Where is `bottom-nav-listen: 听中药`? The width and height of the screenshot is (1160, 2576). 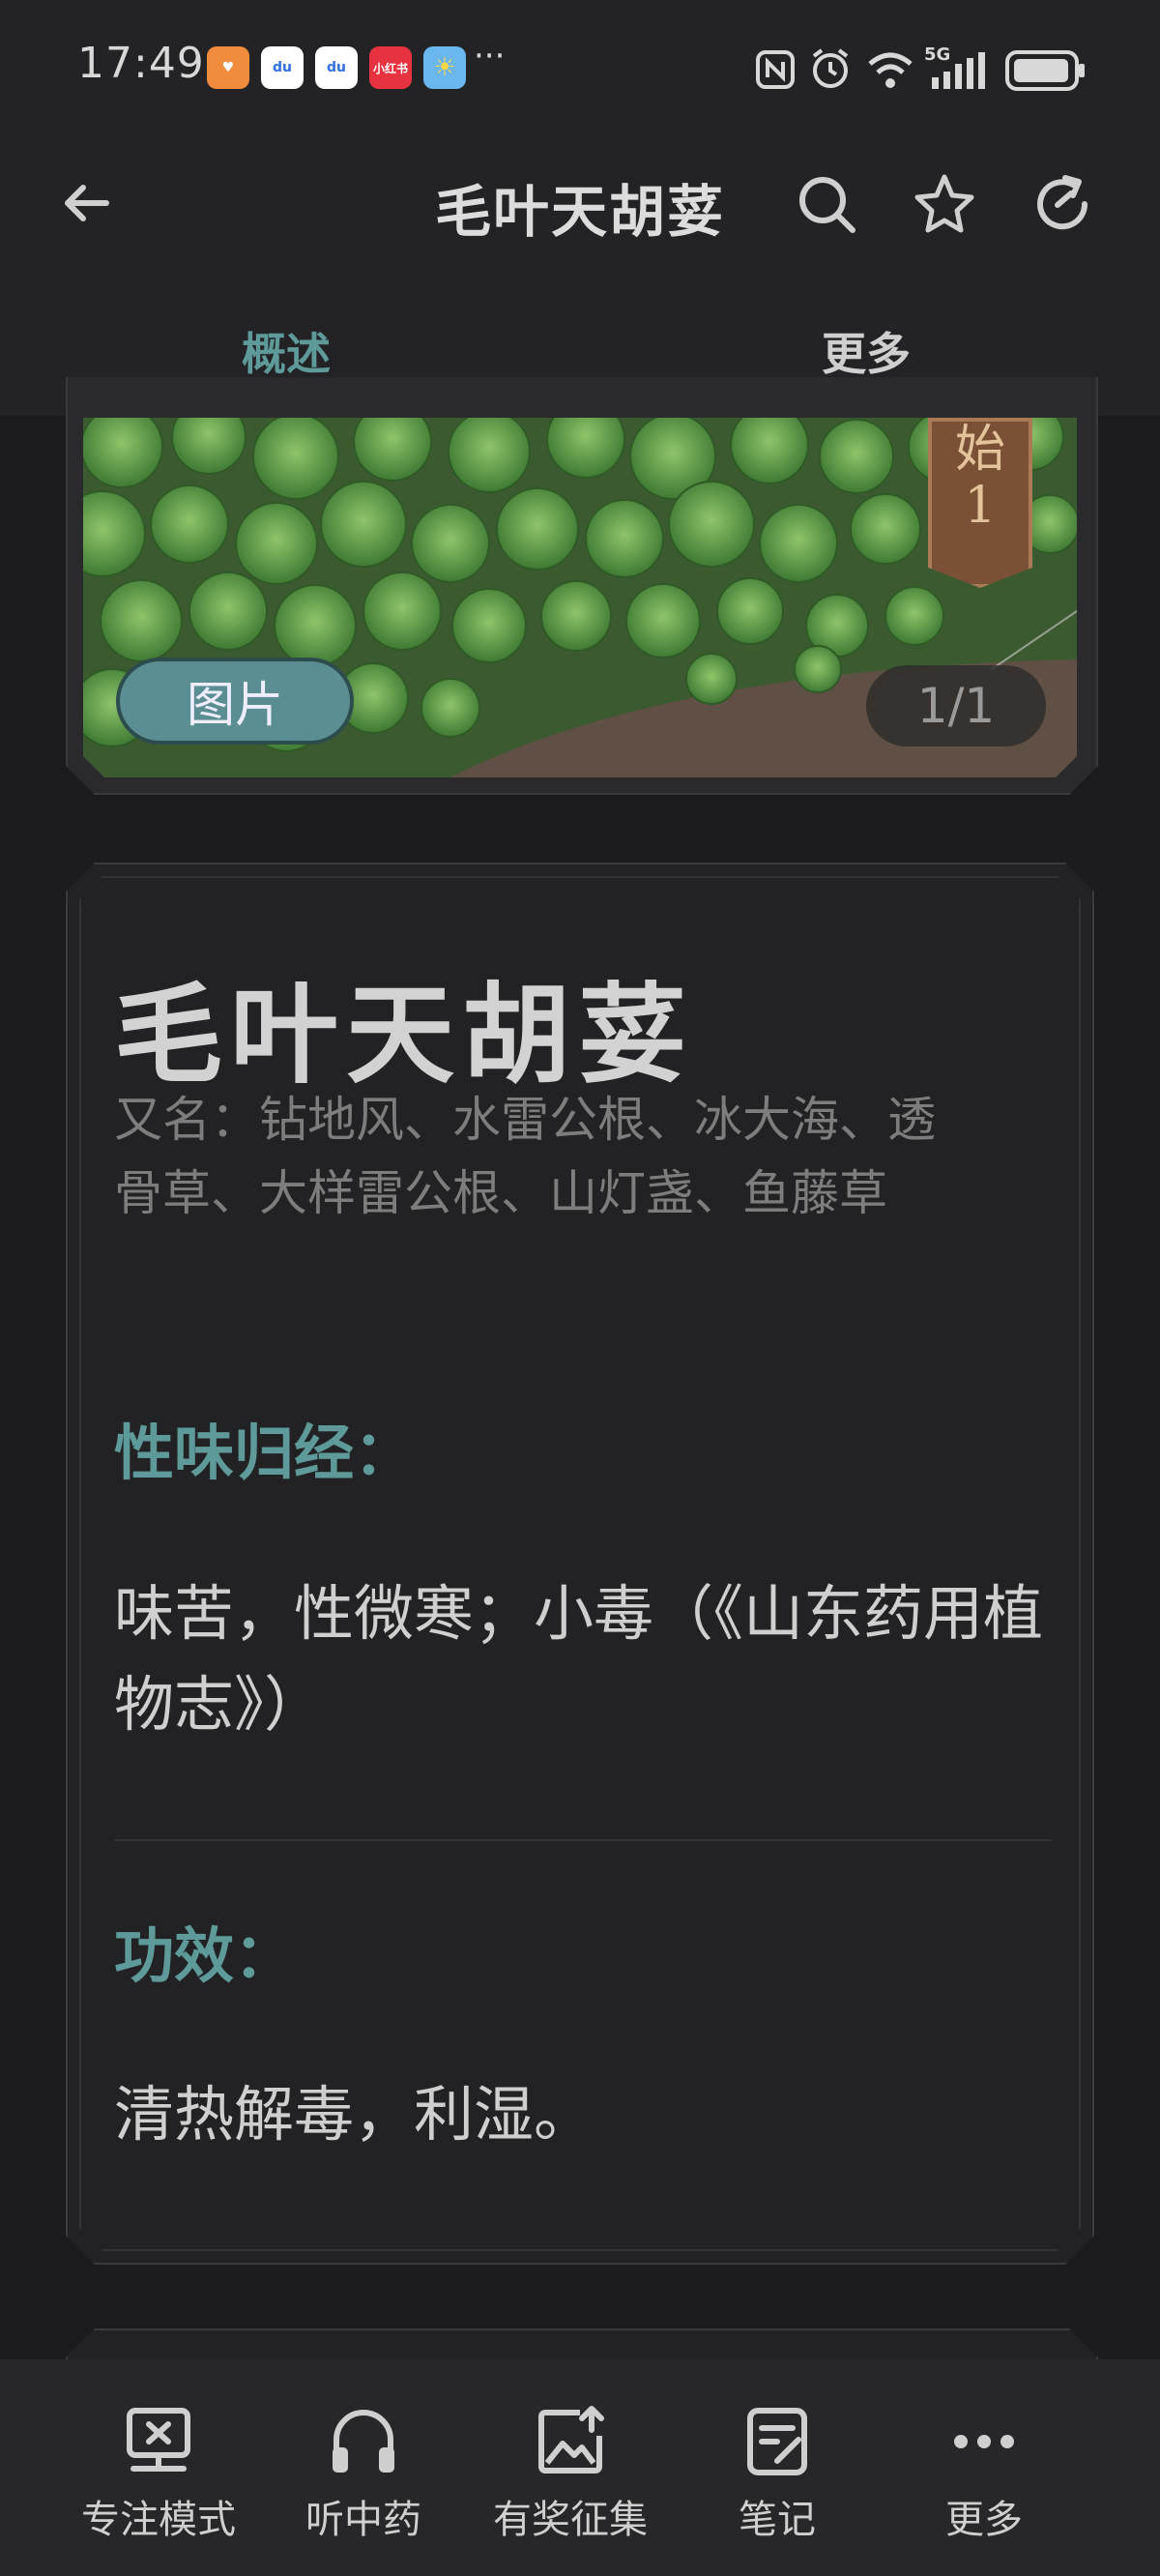
bottom-nav-listen: 听中药 is located at coordinates (363, 2473).